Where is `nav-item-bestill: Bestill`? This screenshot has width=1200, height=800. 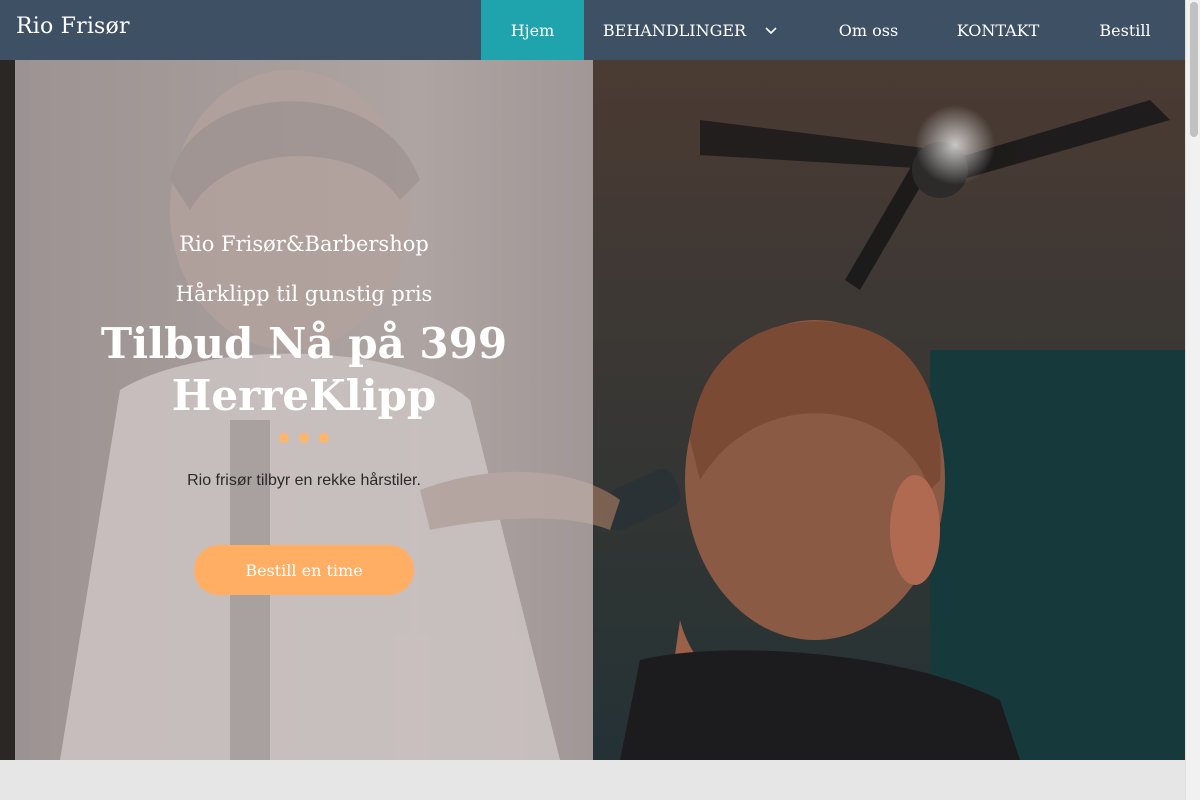 nav-item-bestill: Bestill is located at coordinates (1125, 30).